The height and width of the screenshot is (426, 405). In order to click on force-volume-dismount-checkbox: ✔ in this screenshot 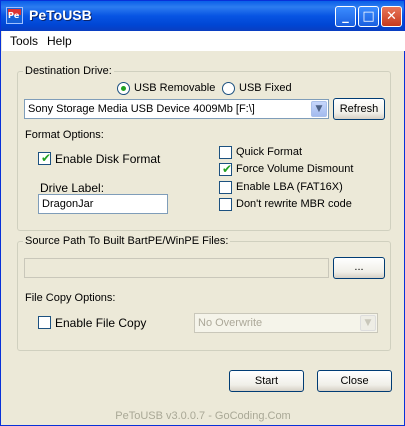, I will do `click(226, 169)`.